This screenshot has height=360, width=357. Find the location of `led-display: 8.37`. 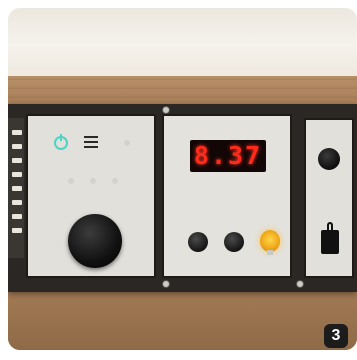

led-display: 8.37 is located at coordinates (228, 156).